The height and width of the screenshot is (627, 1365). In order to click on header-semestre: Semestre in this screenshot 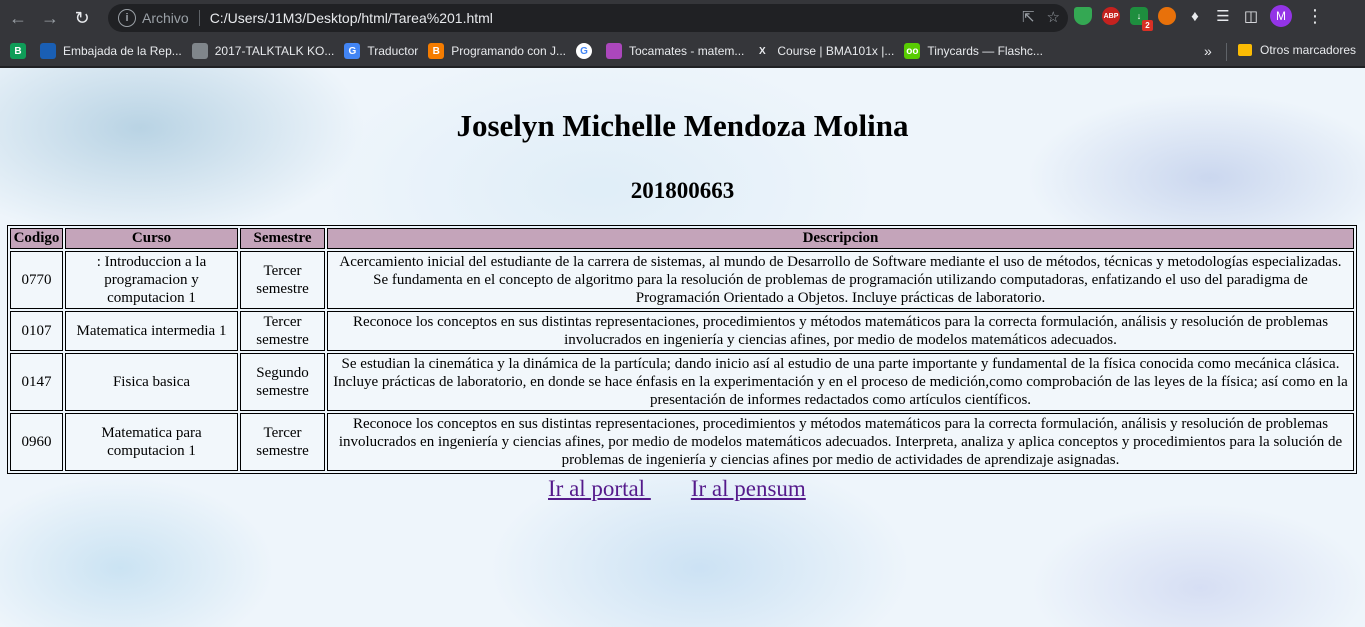, I will do `click(282, 238)`.